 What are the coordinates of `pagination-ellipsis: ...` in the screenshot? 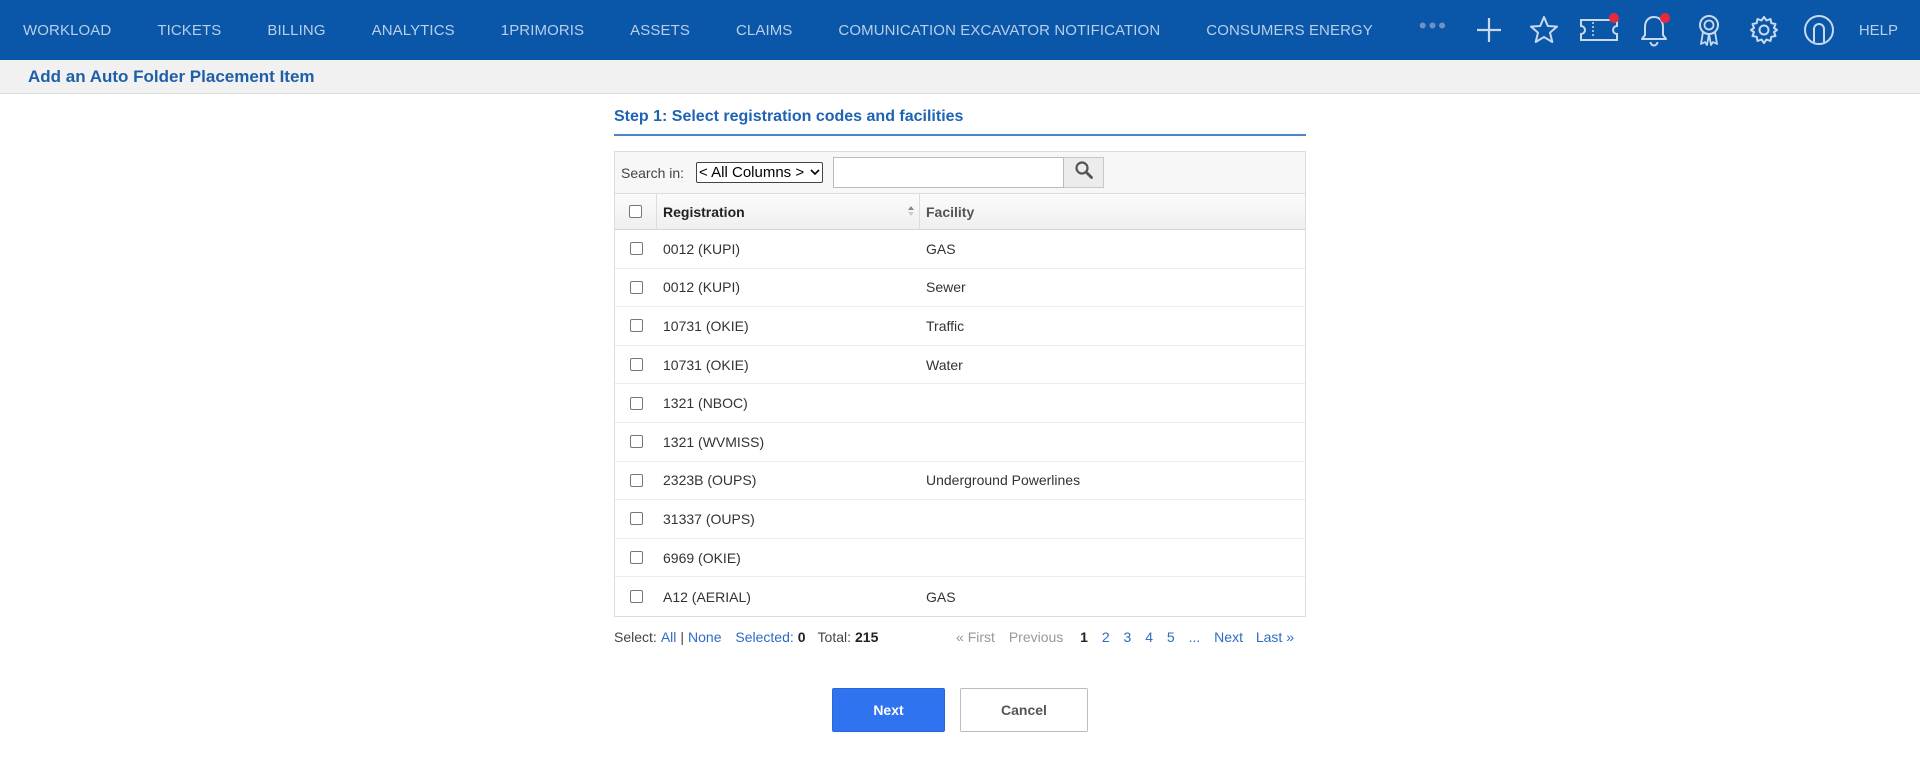 It's located at (1195, 637).